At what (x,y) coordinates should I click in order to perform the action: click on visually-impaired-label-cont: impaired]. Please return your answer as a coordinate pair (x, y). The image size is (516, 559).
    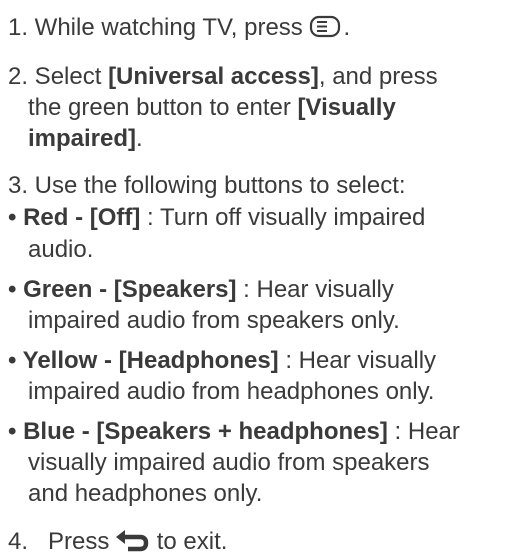
    Looking at the image, I should click on (82, 138).